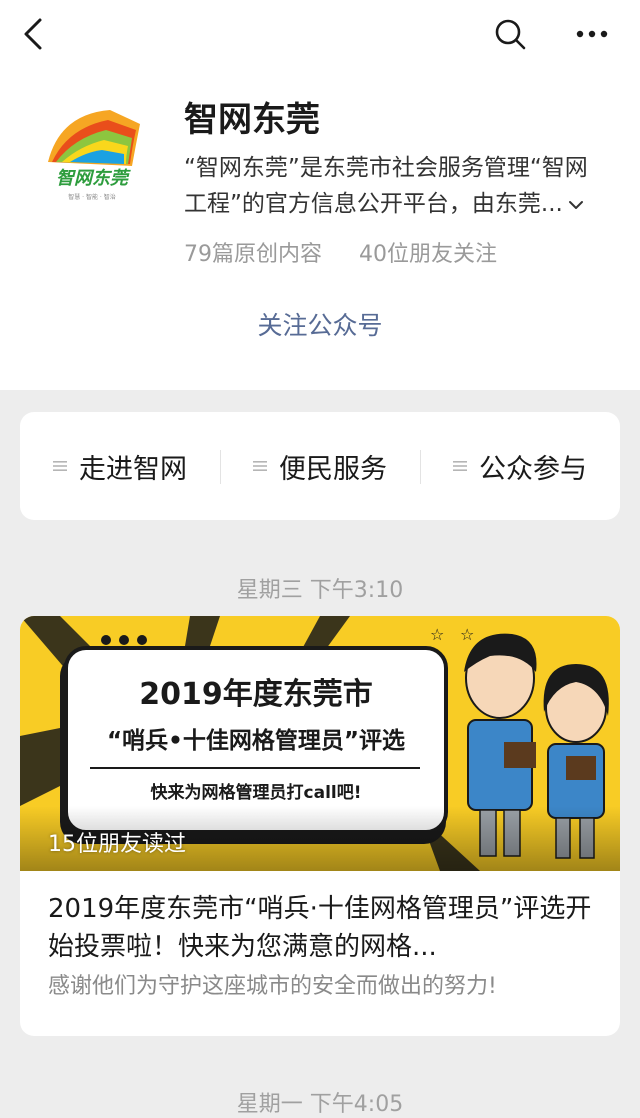 The height and width of the screenshot is (1118, 640). I want to click on account-name: 智网东莞, so click(252, 120).